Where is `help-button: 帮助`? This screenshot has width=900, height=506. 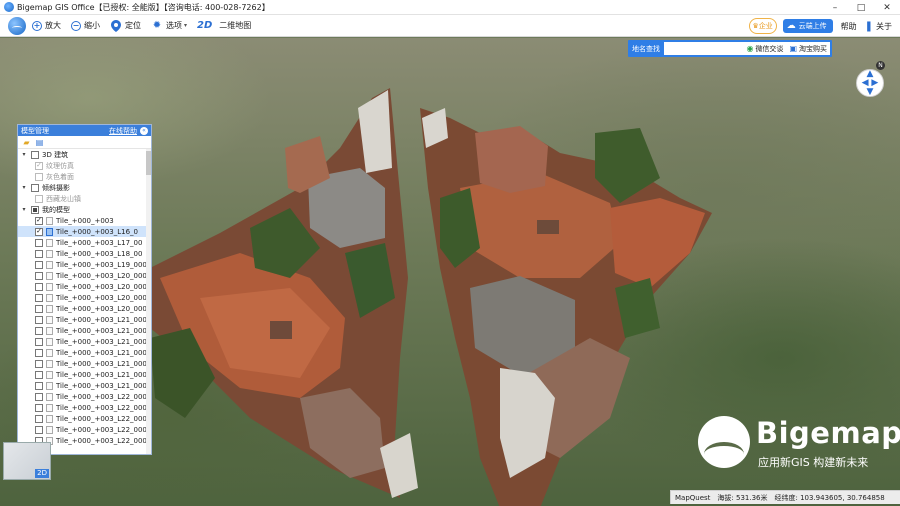 help-button: 帮助 is located at coordinates (849, 26).